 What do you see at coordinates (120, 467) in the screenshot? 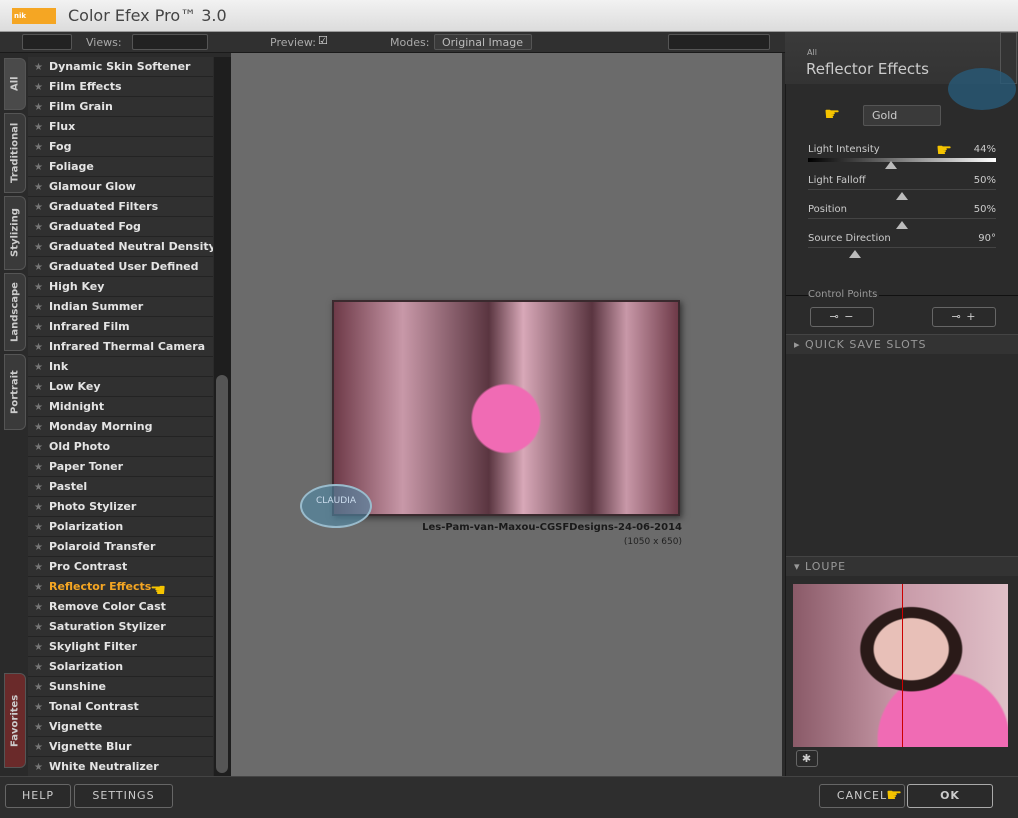
I see `filter-item: ★ Paper Toner` at bounding box center [120, 467].